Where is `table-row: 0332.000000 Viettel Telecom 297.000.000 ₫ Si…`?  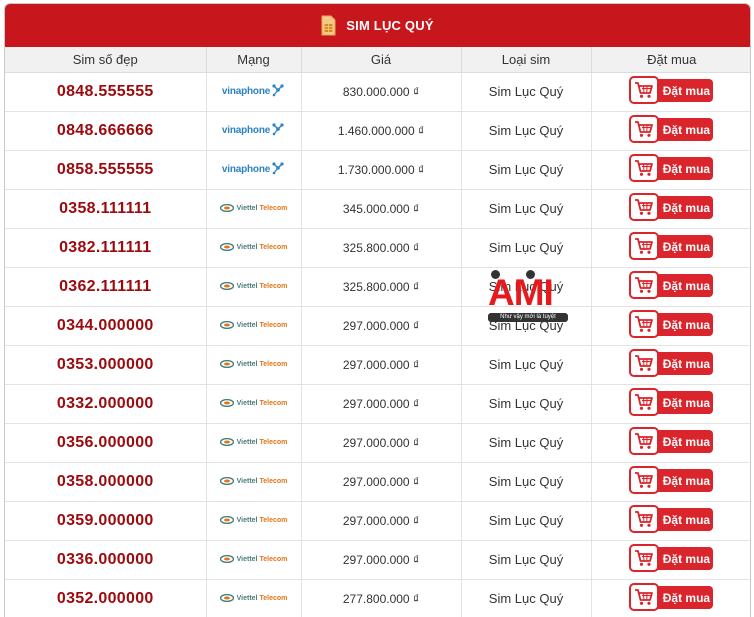 table-row: 0332.000000 Viettel Telecom 297.000.000 ₫ Si… is located at coordinates (377, 404).